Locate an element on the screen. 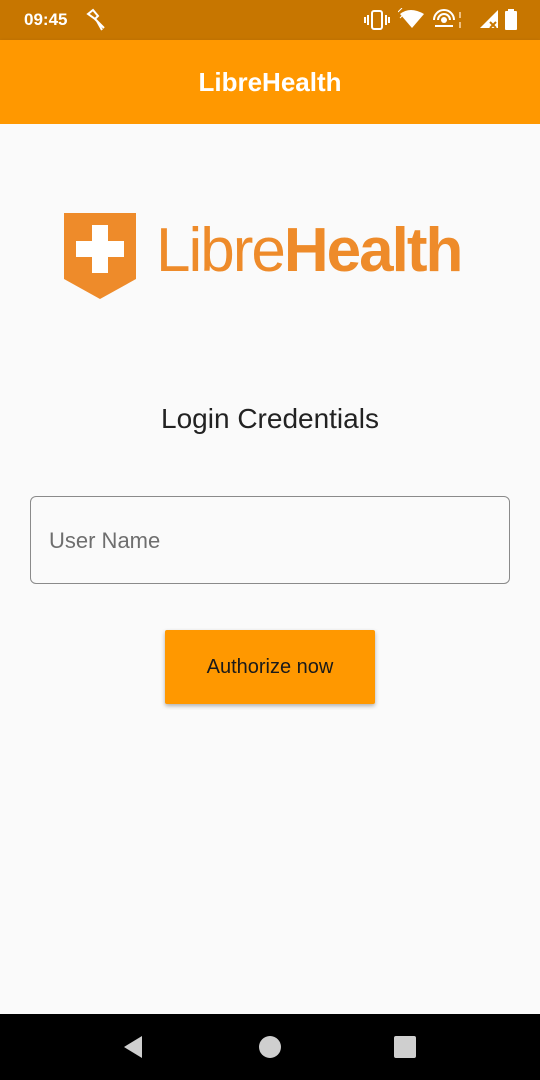  home-icon is located at coordinates (270, 1047).